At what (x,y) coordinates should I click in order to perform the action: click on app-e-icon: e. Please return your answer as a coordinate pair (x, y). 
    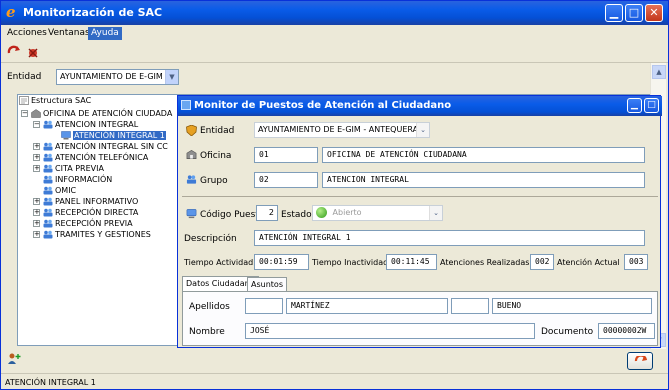
    Looking at the image, I should click on (11, 12).